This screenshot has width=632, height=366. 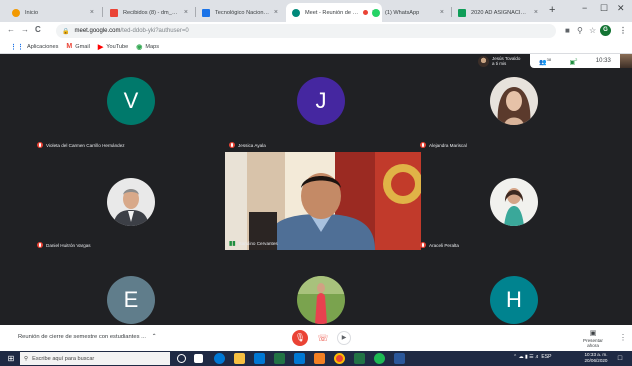 What do you see at coordinates (43, 46) in the screenshot?
I see `bookmark-label: Aplicaciones` at bounding box center [43, 46].